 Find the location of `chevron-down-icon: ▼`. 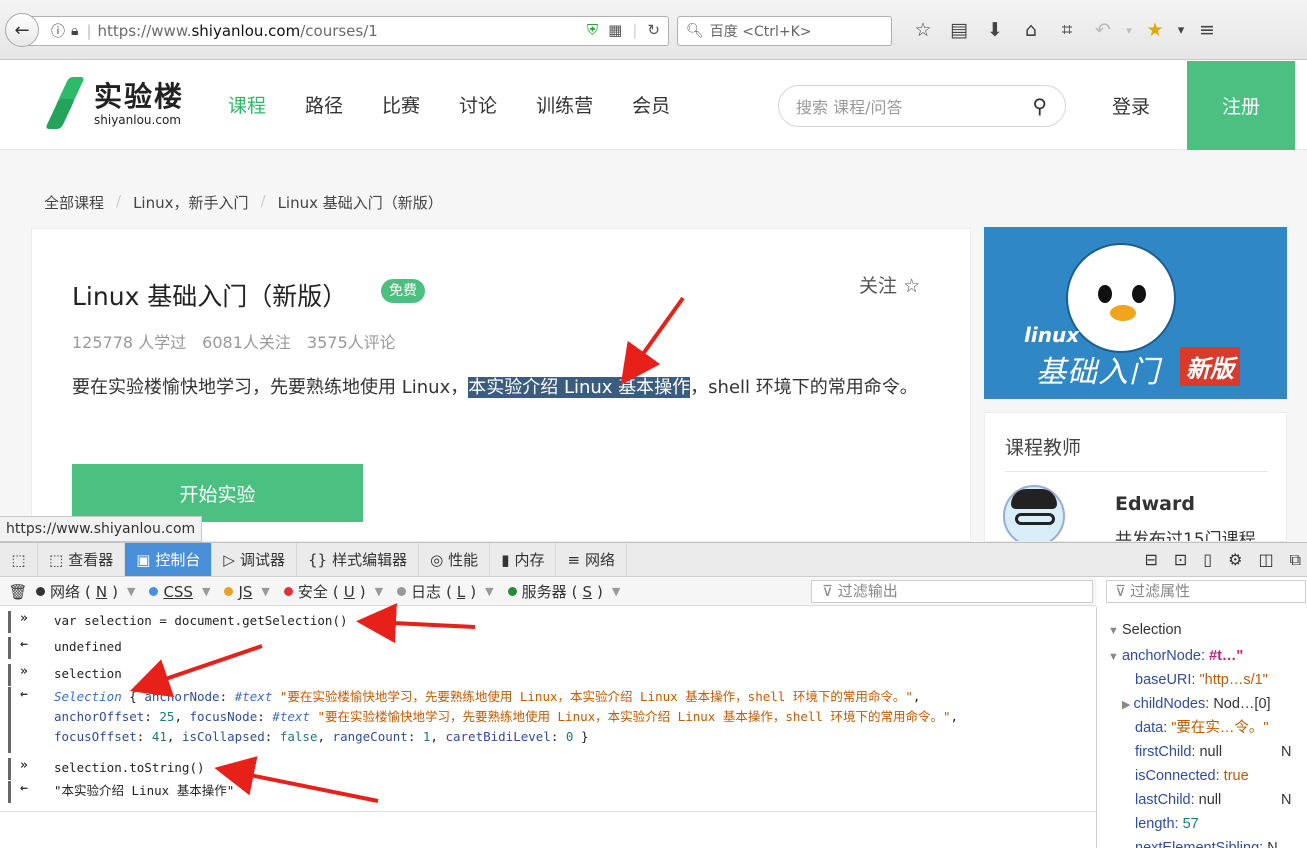

chevron-down-icon: ▼ is located at coordinates (616, 591).